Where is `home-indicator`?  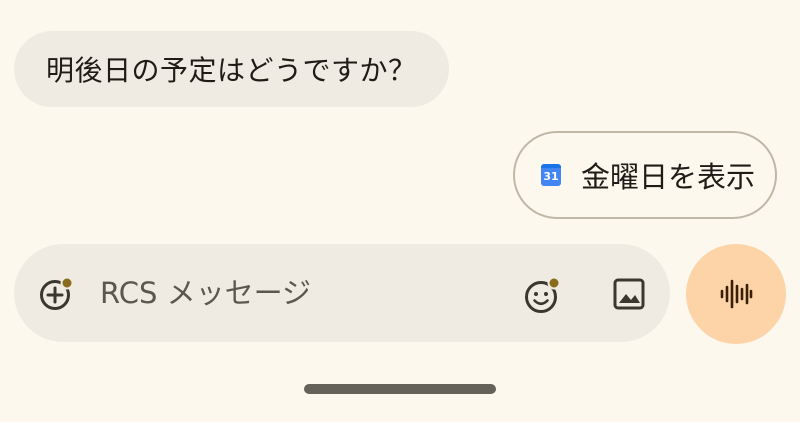
home-indicator is located at coordinates (400, 389).